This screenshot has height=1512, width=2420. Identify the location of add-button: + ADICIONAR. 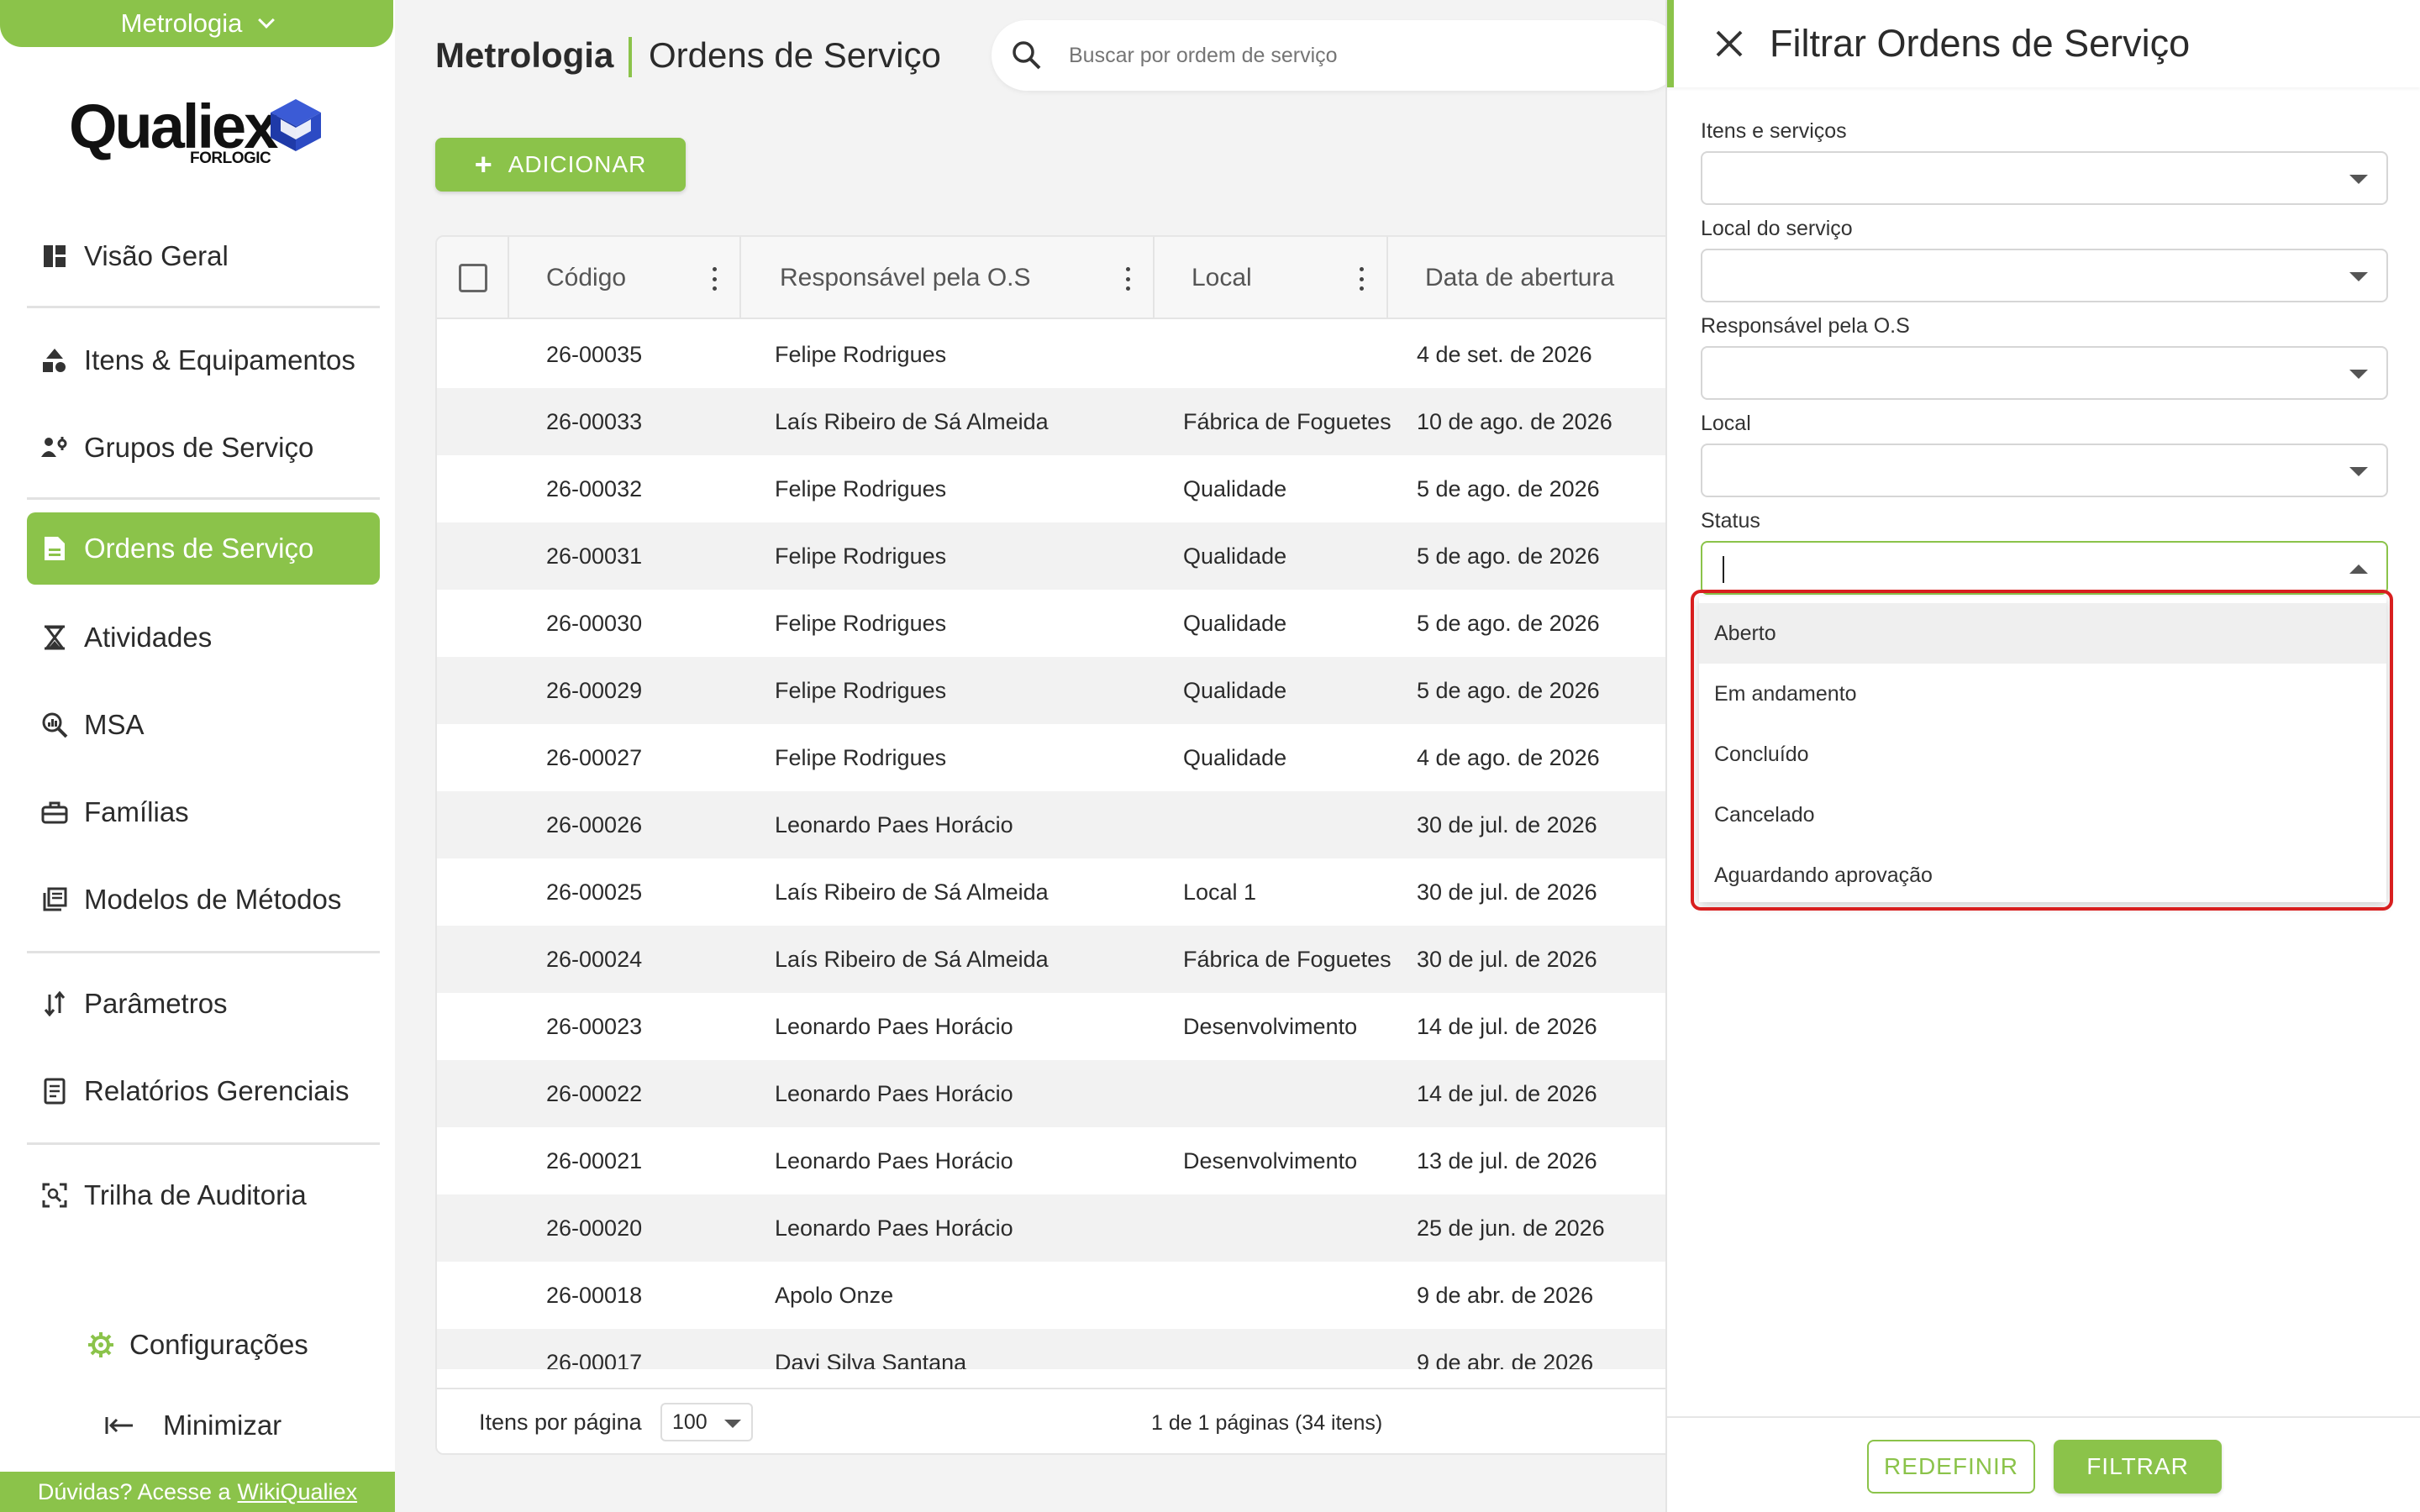
(560, 165).